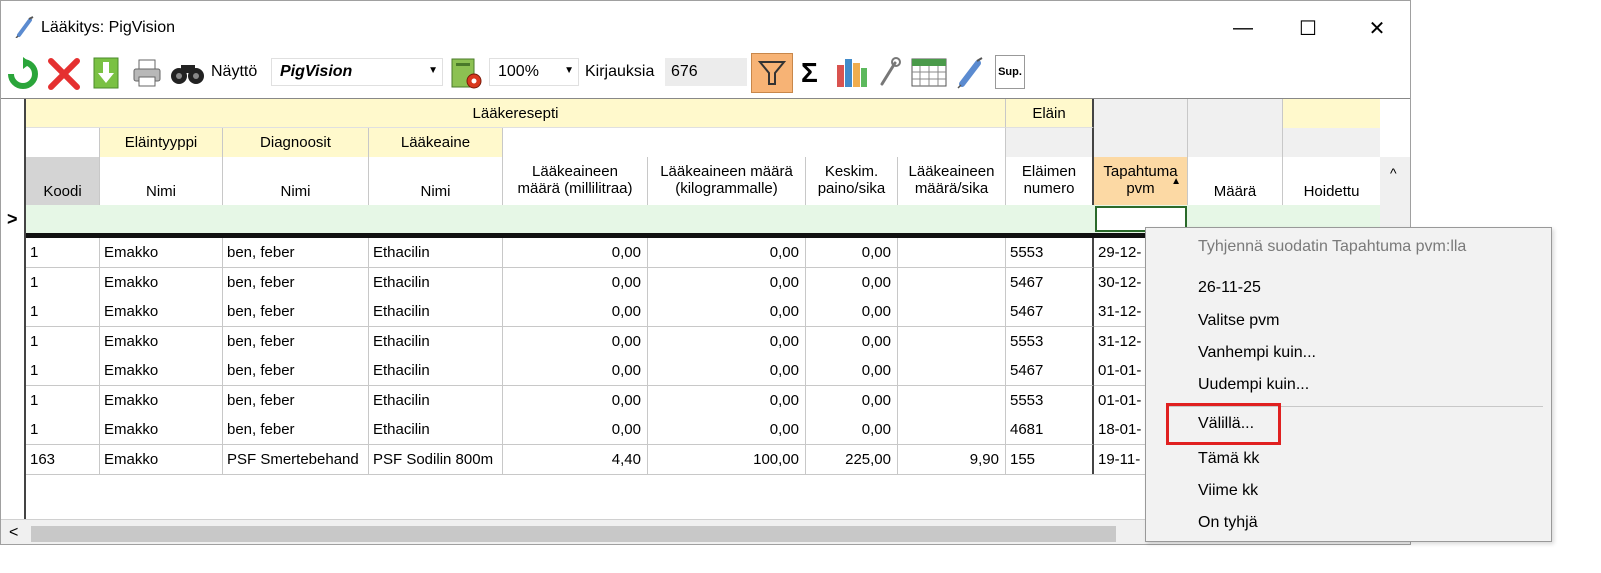  Describe the element at coordinates (1228, 491) in the screenshot. I see `menu-item-last-month: Viime kk` at that location.